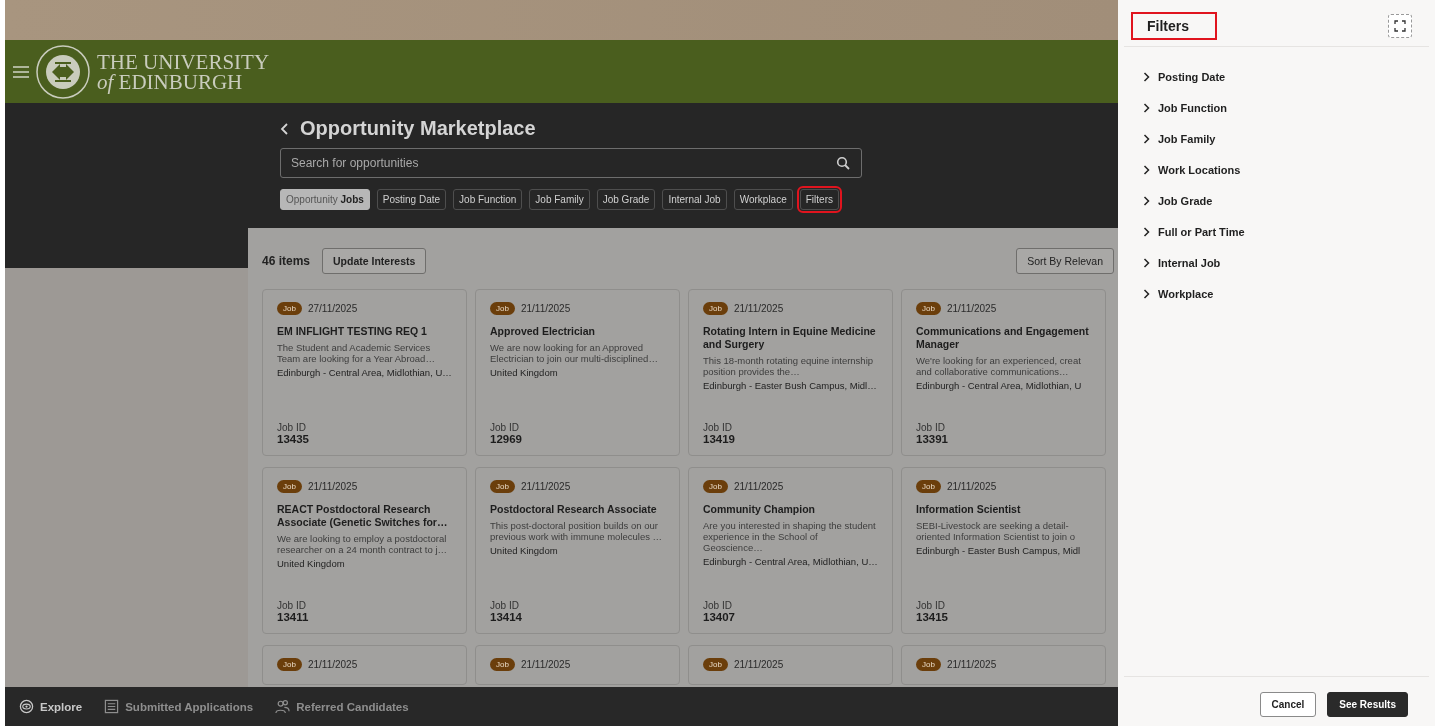  I want to click on filter-chip: Posting Date, so click(411, 199).